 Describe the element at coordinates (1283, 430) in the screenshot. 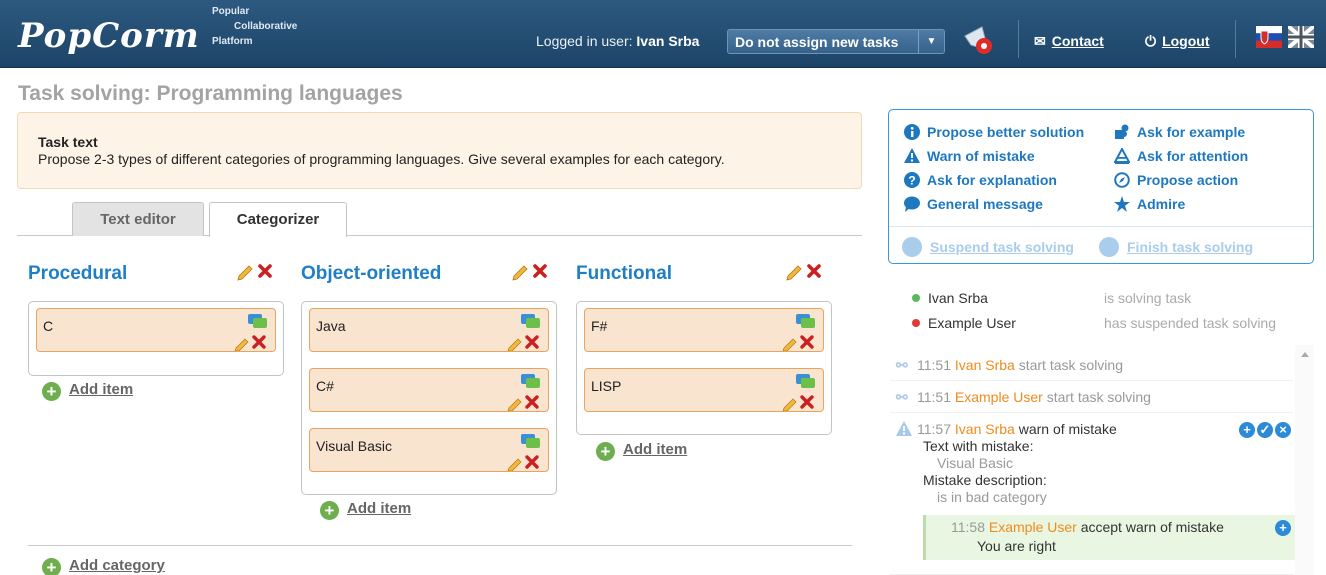

I see `reject-icon: ×` at that location.